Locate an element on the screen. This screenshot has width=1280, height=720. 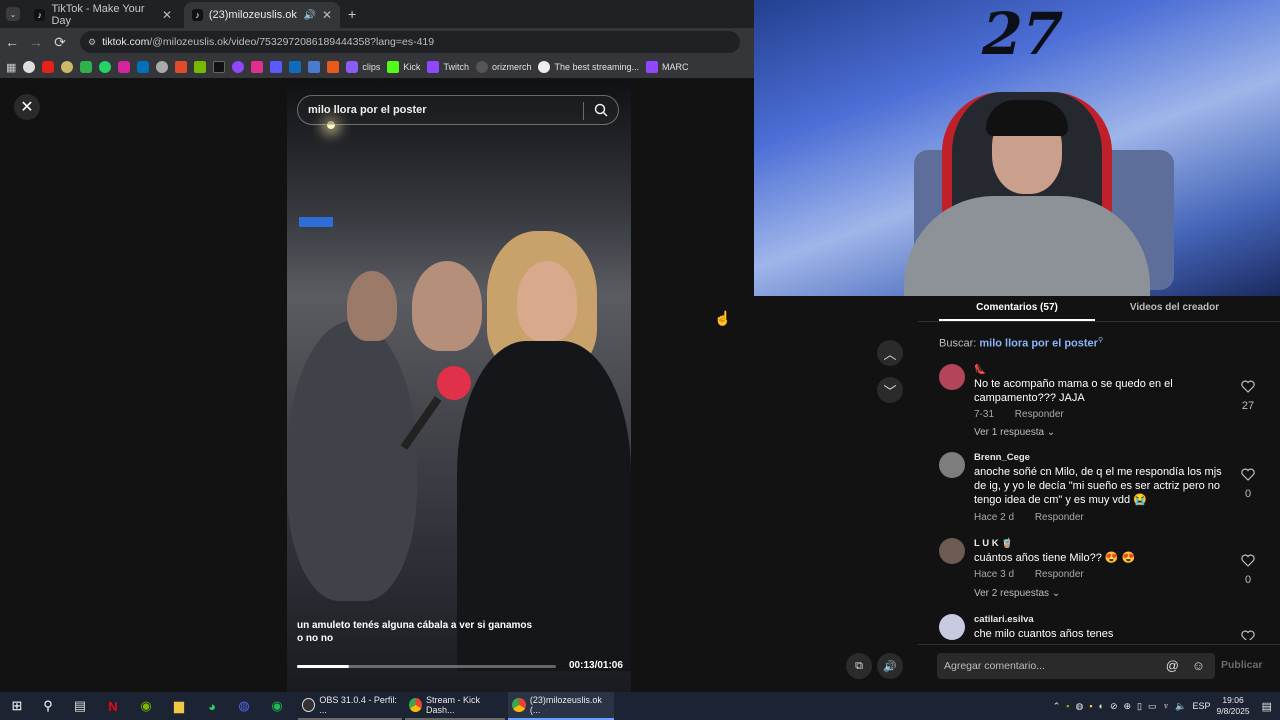
mention-icon: @ is located at coordinates (1172, 665).